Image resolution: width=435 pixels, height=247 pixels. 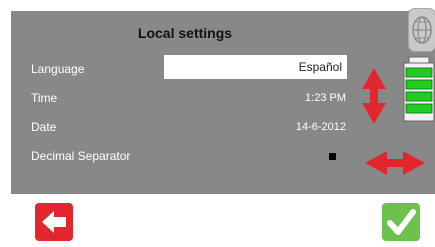 What do you see at coordinates (321, 127) in the screenshot?
I see `date-value: 14-6-2012` at bounding box center [321, 127].